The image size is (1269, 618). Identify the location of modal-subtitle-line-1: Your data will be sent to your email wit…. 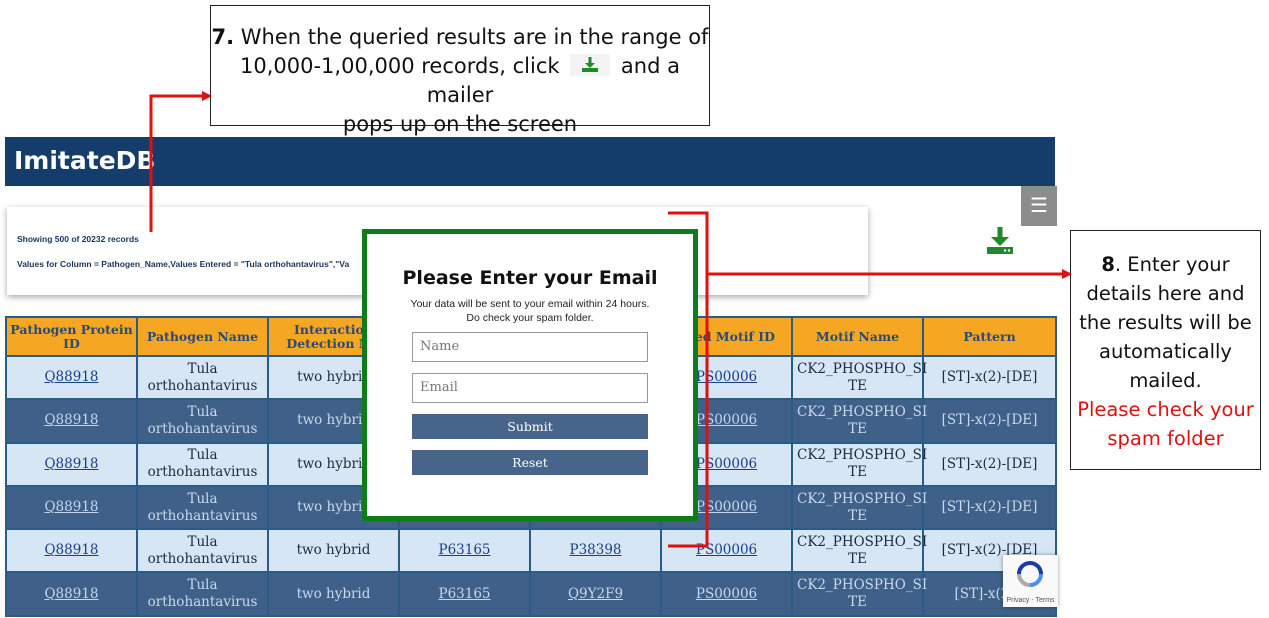
(530, 304).